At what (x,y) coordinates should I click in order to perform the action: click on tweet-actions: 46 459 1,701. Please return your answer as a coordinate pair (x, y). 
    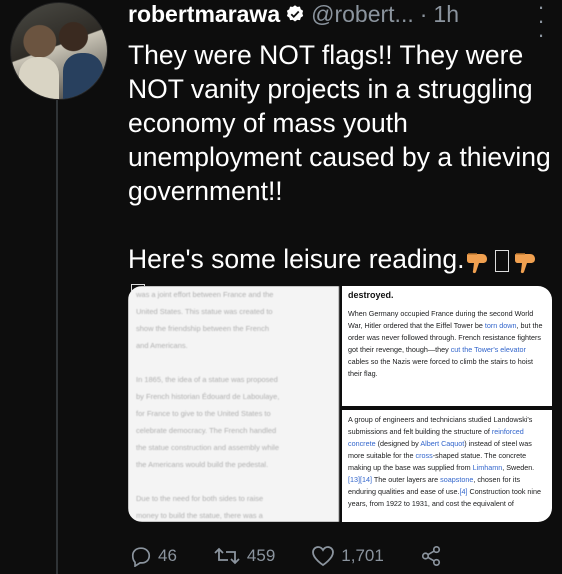
    Looking at the image, I should click on (307, 556).